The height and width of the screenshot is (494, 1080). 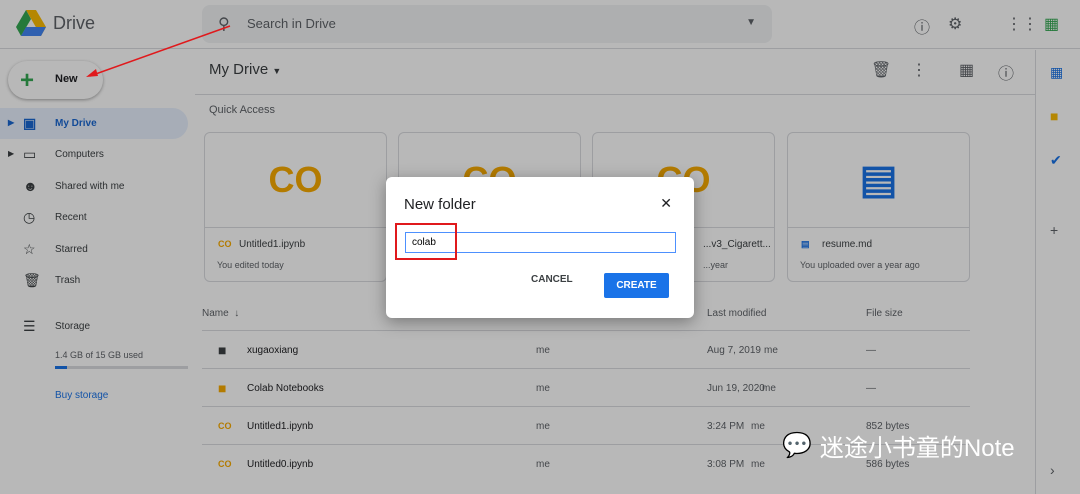 What do you see at coordinates (552, 279) in the screenshot?
I see `cancel-button: CANCEL` at bounding box center [552, 279].